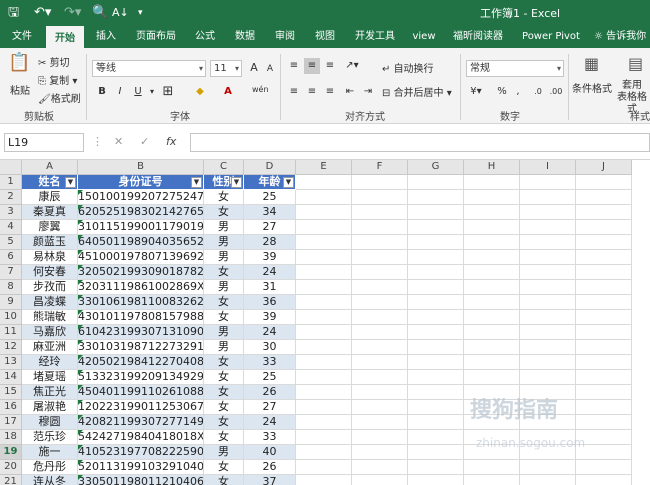  What do you see at coordinates (50, 392) in the screenshot?
I see `table-cell: 焦正光` at bounding box center [50, 392].